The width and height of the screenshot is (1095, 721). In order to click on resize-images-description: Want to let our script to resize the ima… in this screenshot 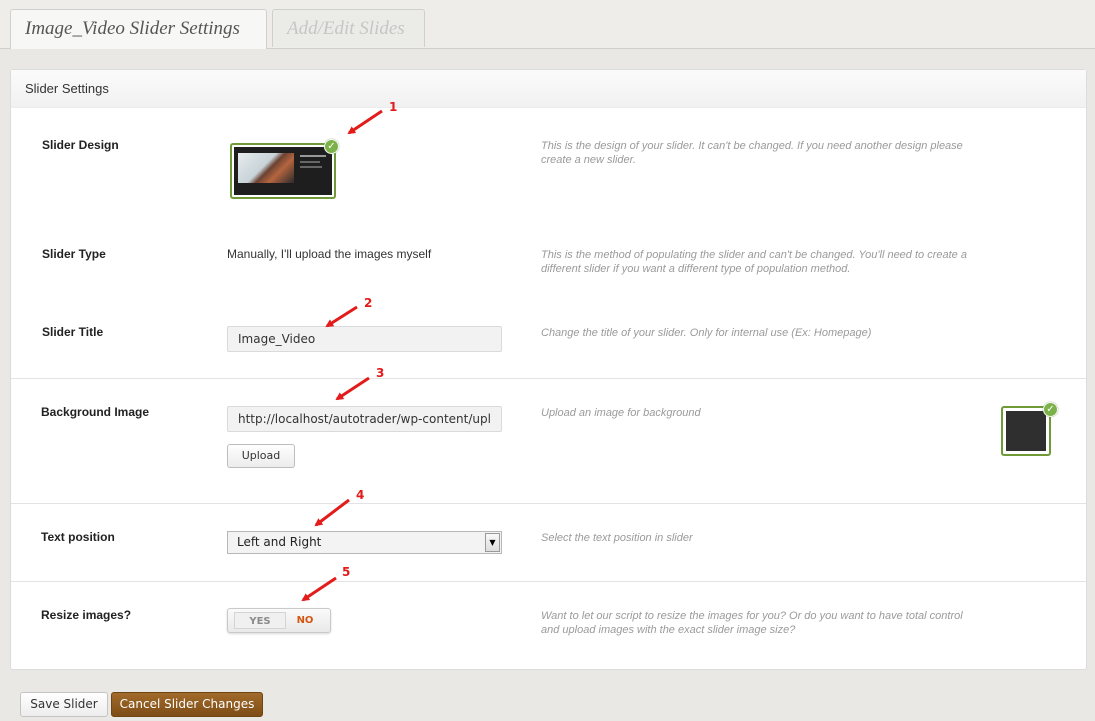, I will do `click(752, 623)`.